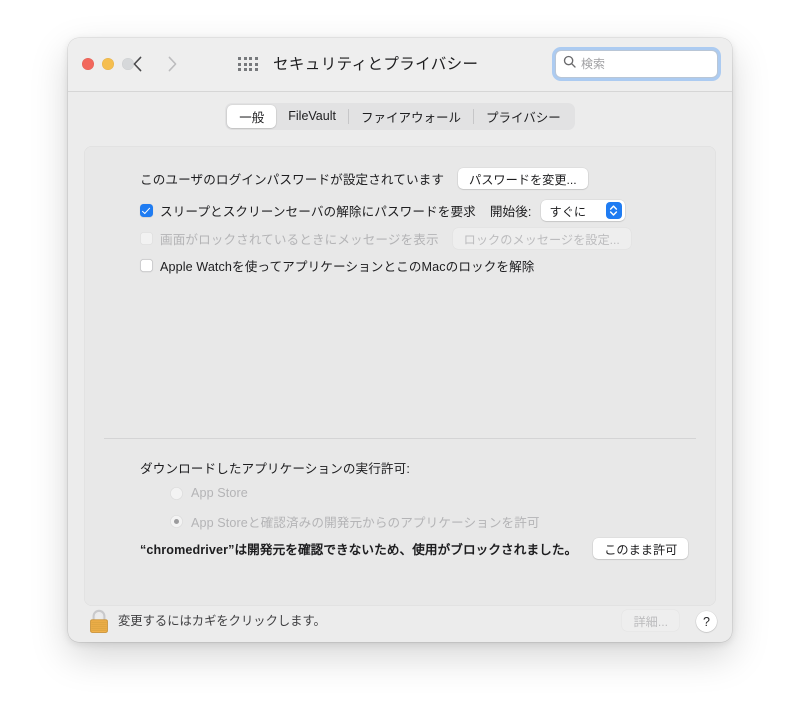  What do you see at coordinates (400, 438) in the screenshot?
I see `section-divider` at bounding box center [400, 438].